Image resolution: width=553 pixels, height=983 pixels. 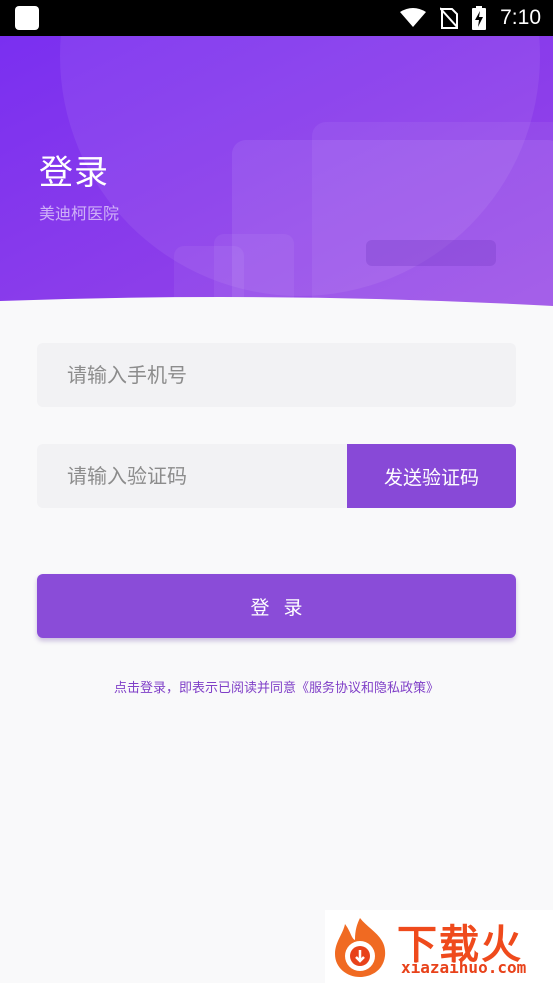 What do you see at coordinates (520, 17) in the screenshot?
I see `status-time: 7:10` at bounding box center [520, 17].